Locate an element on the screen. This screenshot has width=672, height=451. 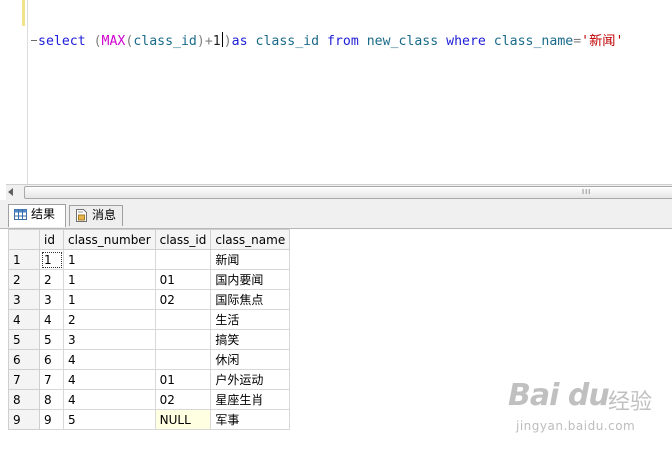
cell-class-number: 2 is located at coordinates (109, 319).